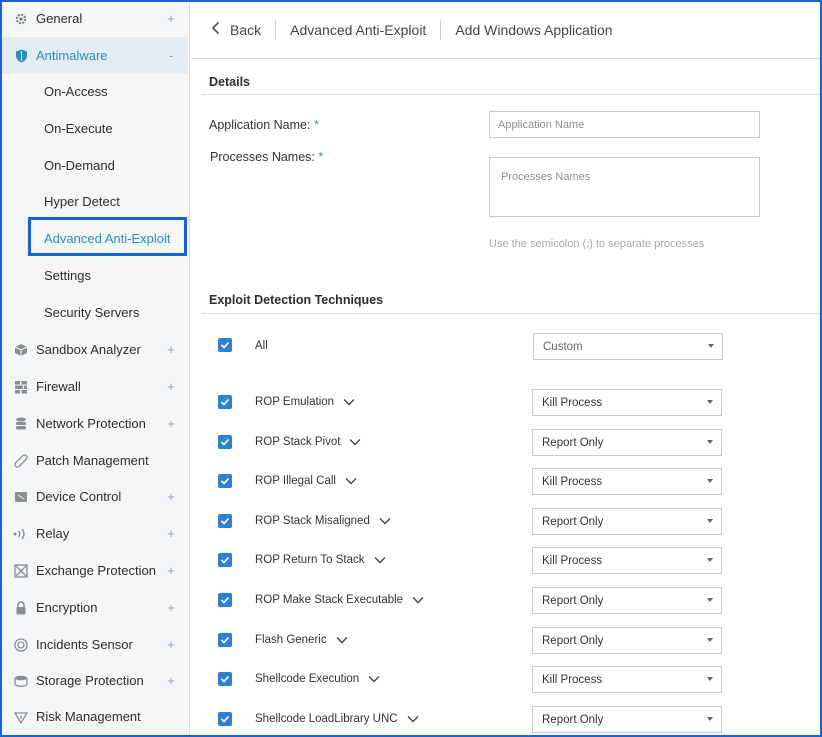 The width and height of the screenshot is (822, 737). I want to click on sidebar-item-relay: Relay +, so click(95, 533).